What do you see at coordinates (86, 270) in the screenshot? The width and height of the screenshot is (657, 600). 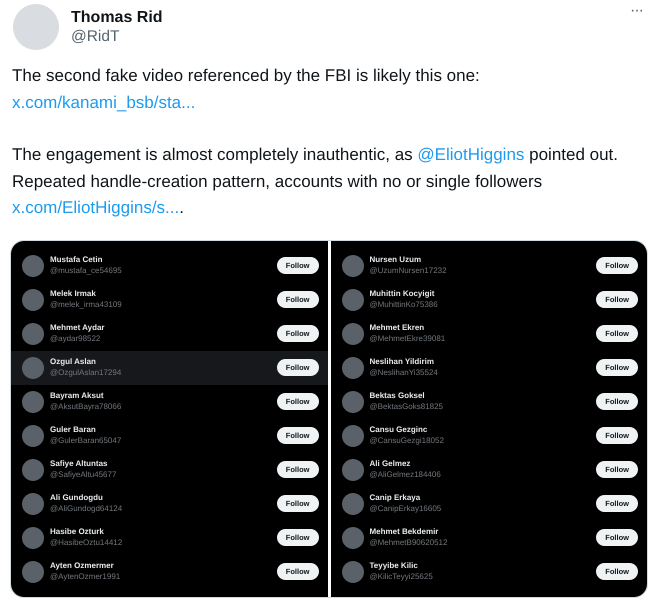 I see `account-handle: @mustafa_ce54695` at bounding box center [86, 270].